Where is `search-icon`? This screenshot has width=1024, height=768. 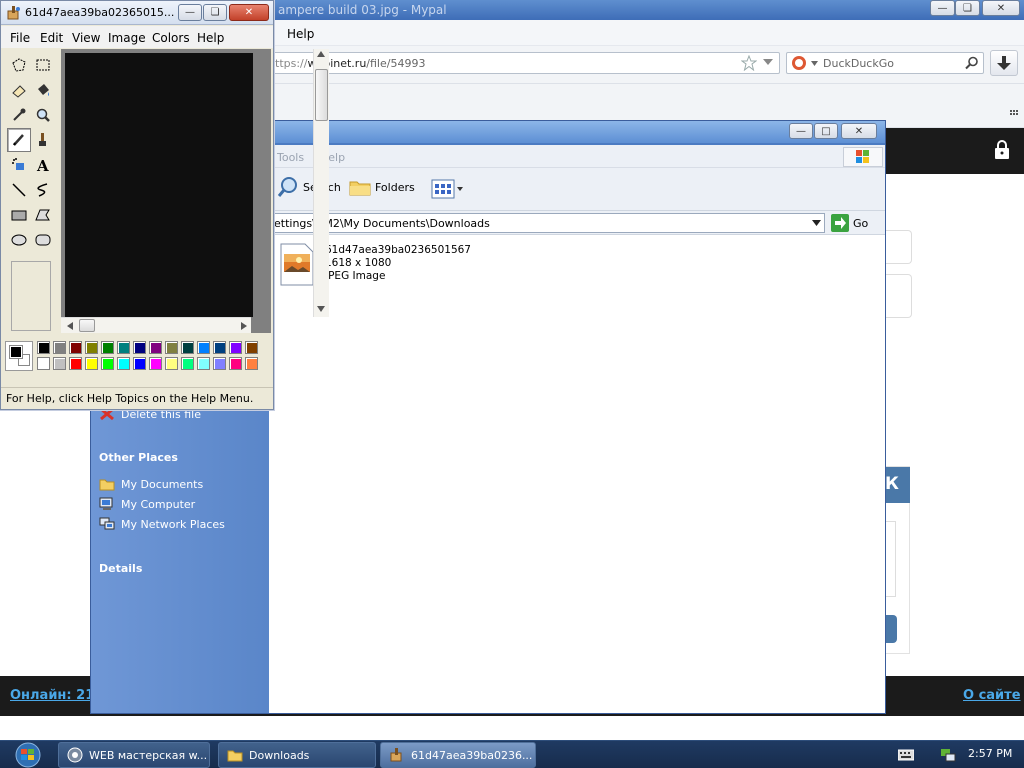
search-icon is located at coordinates (972, 63).